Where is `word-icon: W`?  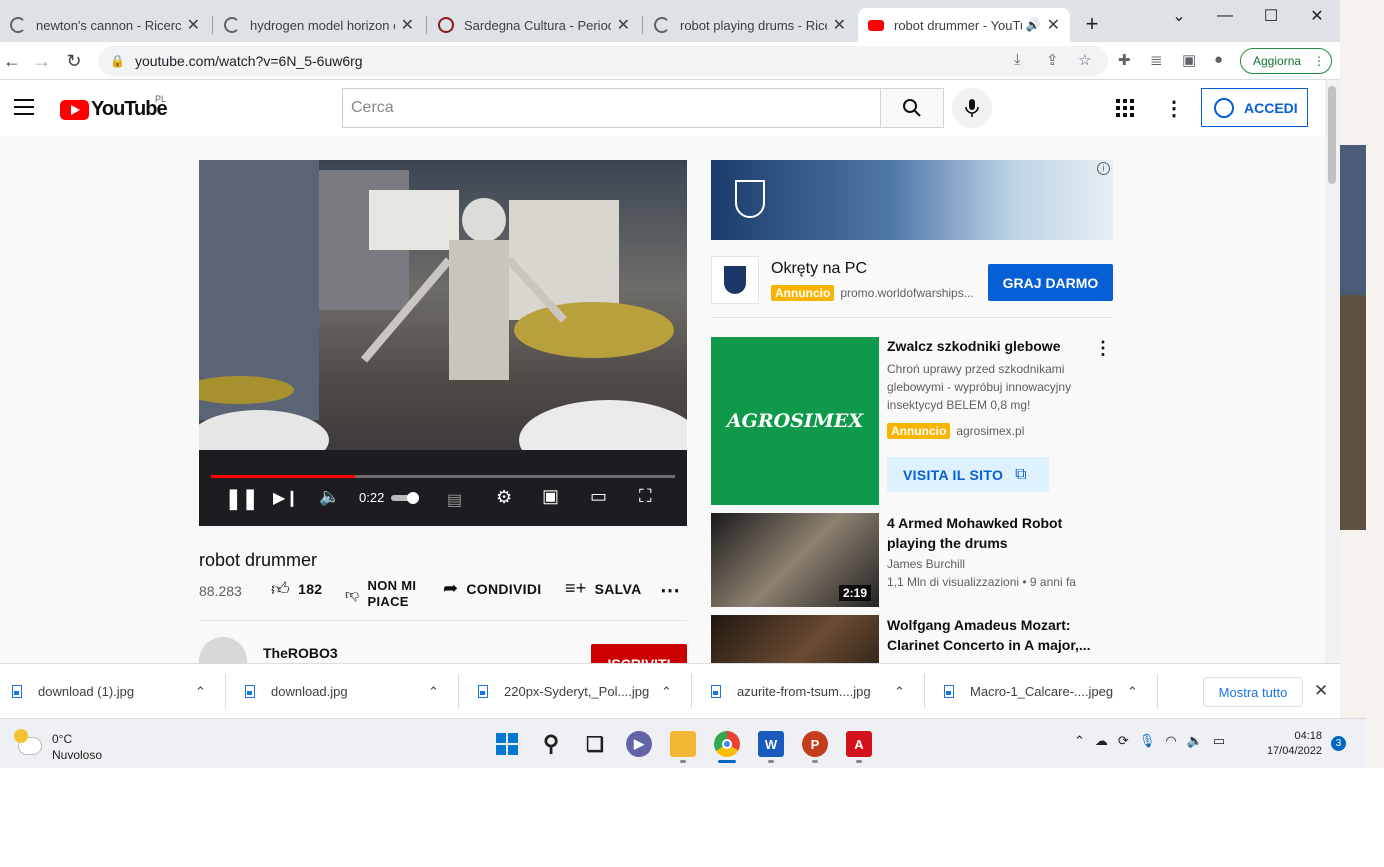 word-icon: W is located at coordinates (771, 744).